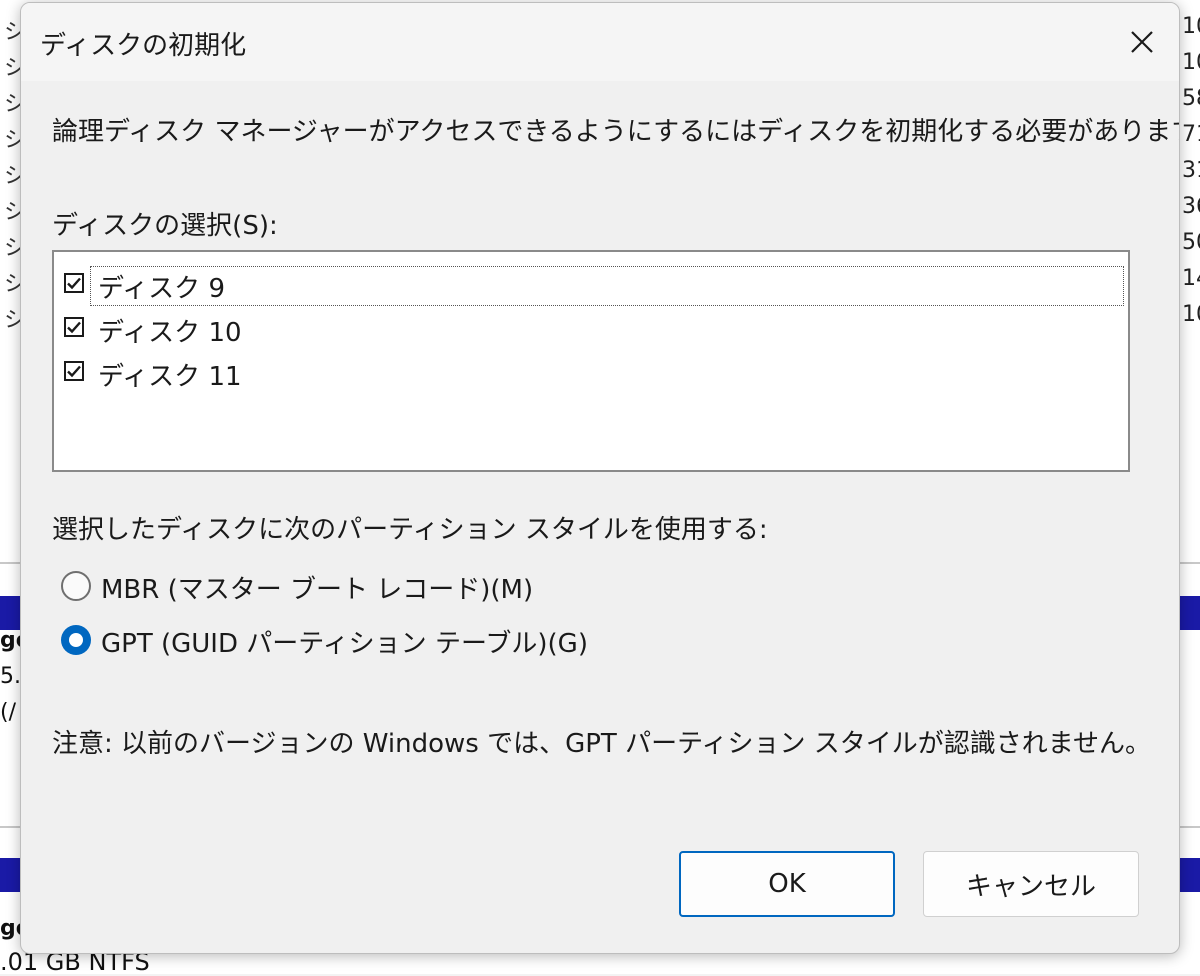  Describe the element at coordinates (165, 226) in the screenshot. I see `disk-select-label: ディスクの選択(S):` at that location.